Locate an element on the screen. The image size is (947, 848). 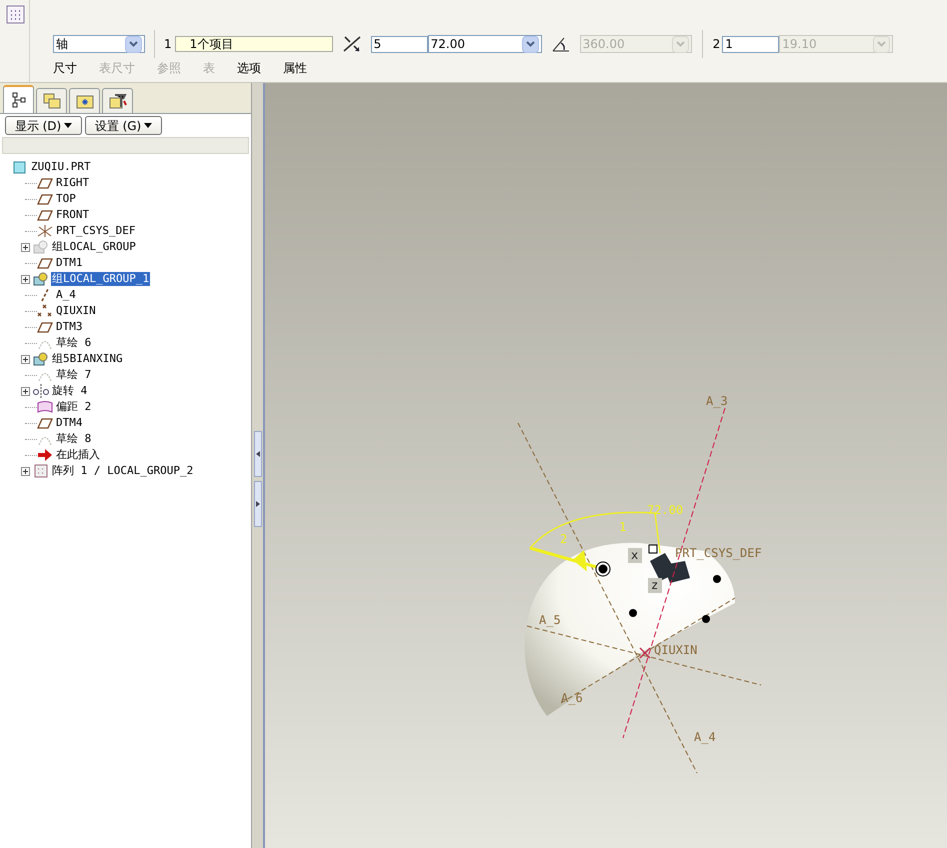
tree-item: QIUXIN is located at coordinates (76, 311).